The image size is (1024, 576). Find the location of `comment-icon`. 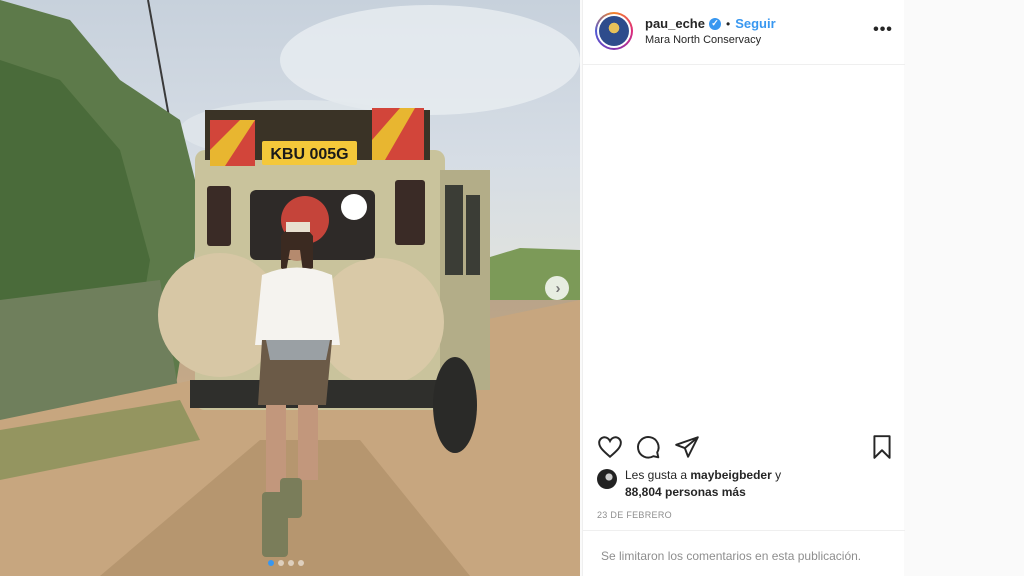

comment-icon is located at coordinates (648, 447).